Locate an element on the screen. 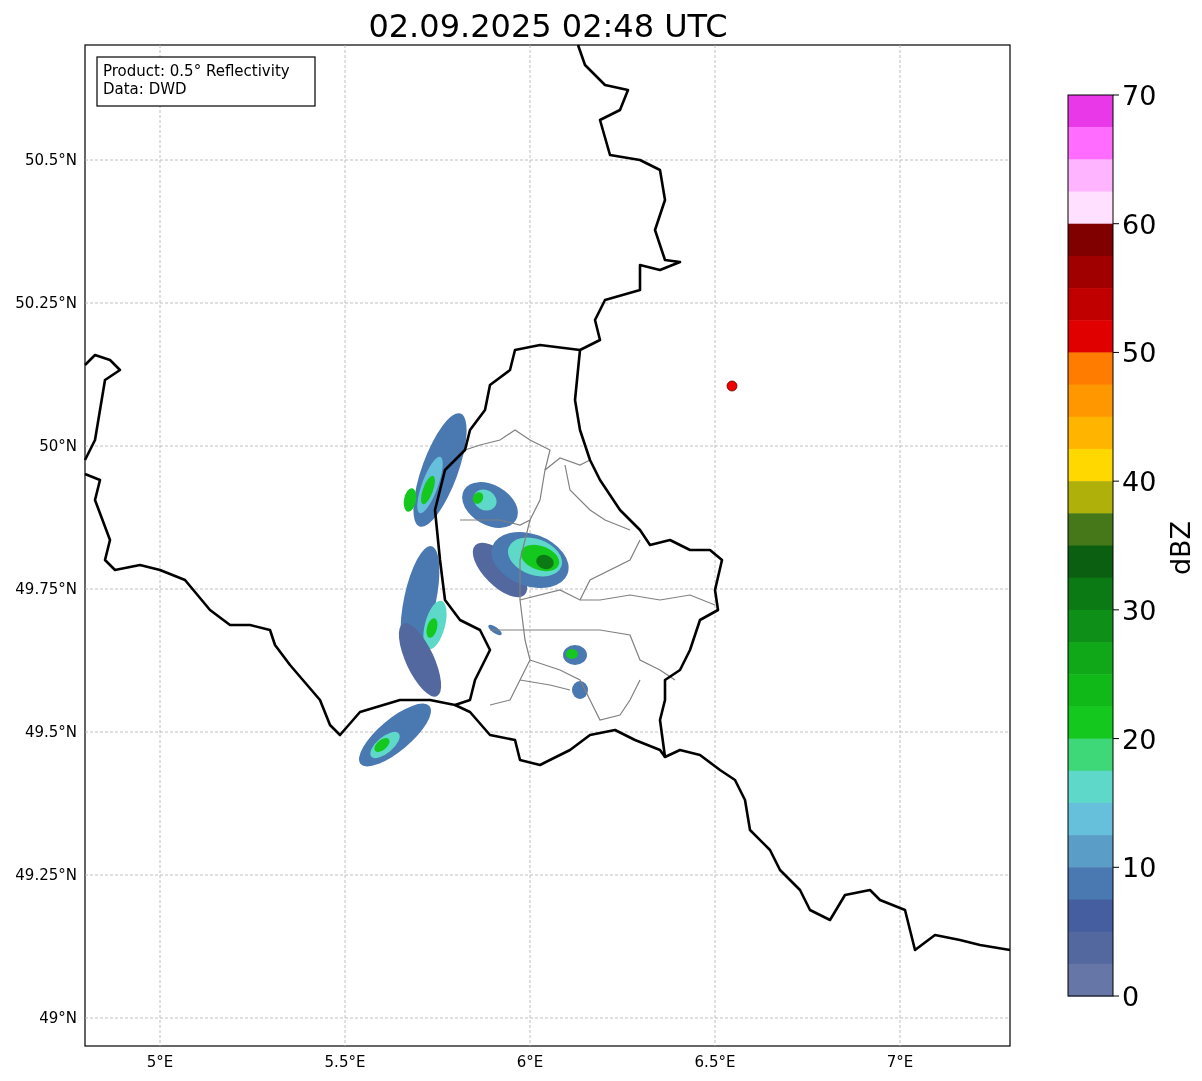 This screenshot has width=1202, height=1081. latitude-label: 49°N is located at coordinates (58, 1018).